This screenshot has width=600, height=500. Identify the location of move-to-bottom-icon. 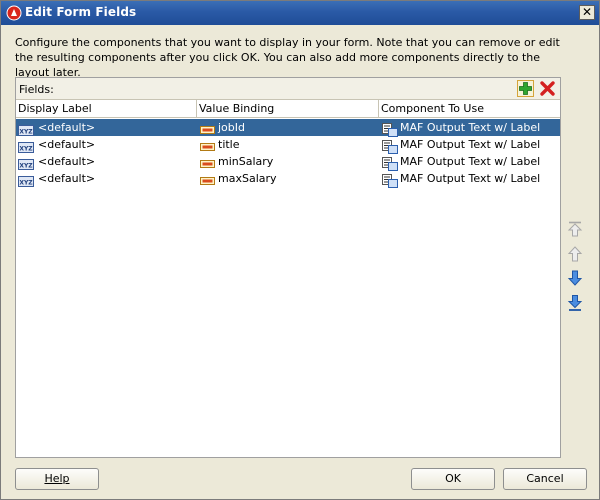
(575, 303).